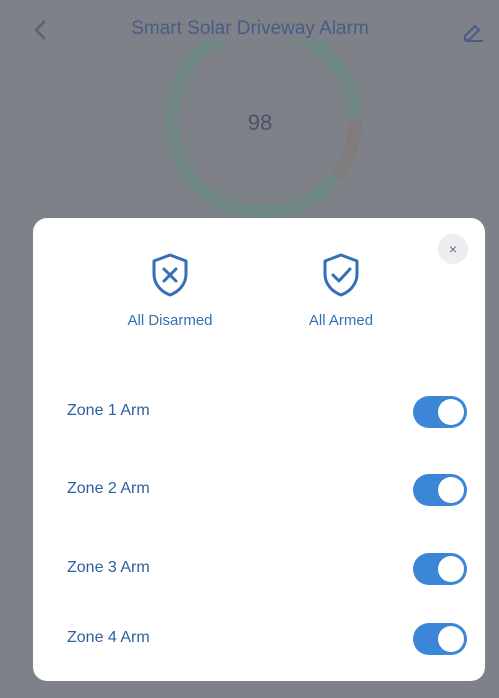 This screenshot has width=499, height=698. What do you see at coordinates (170, 320) in the screenshot?
I see `all-disarmed-label: All Disarmed` at bounding box center [170, 320].